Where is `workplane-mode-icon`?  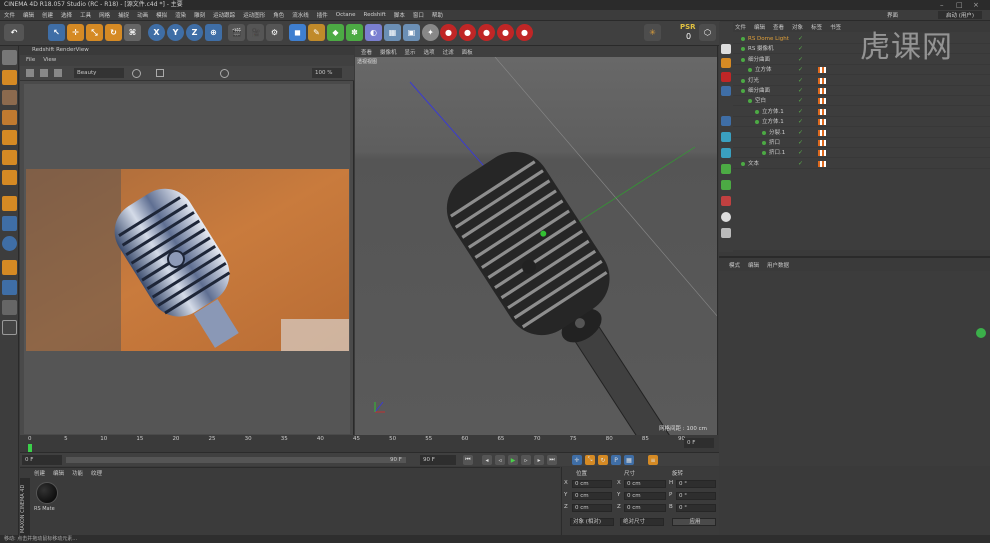
workplane-mode-icon is located at coordinates (9, 117).